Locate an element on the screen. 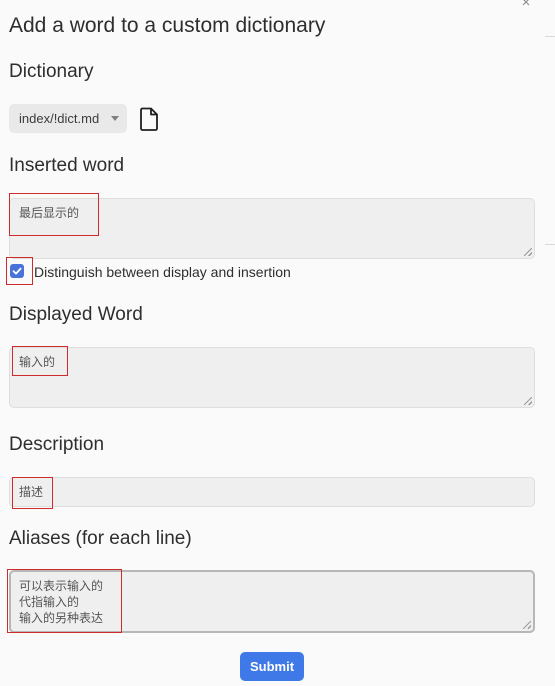 The width and height of the screenshot is (555, 686). displayed-word-textarea: 输入的 is located at coordinates (272, 377).